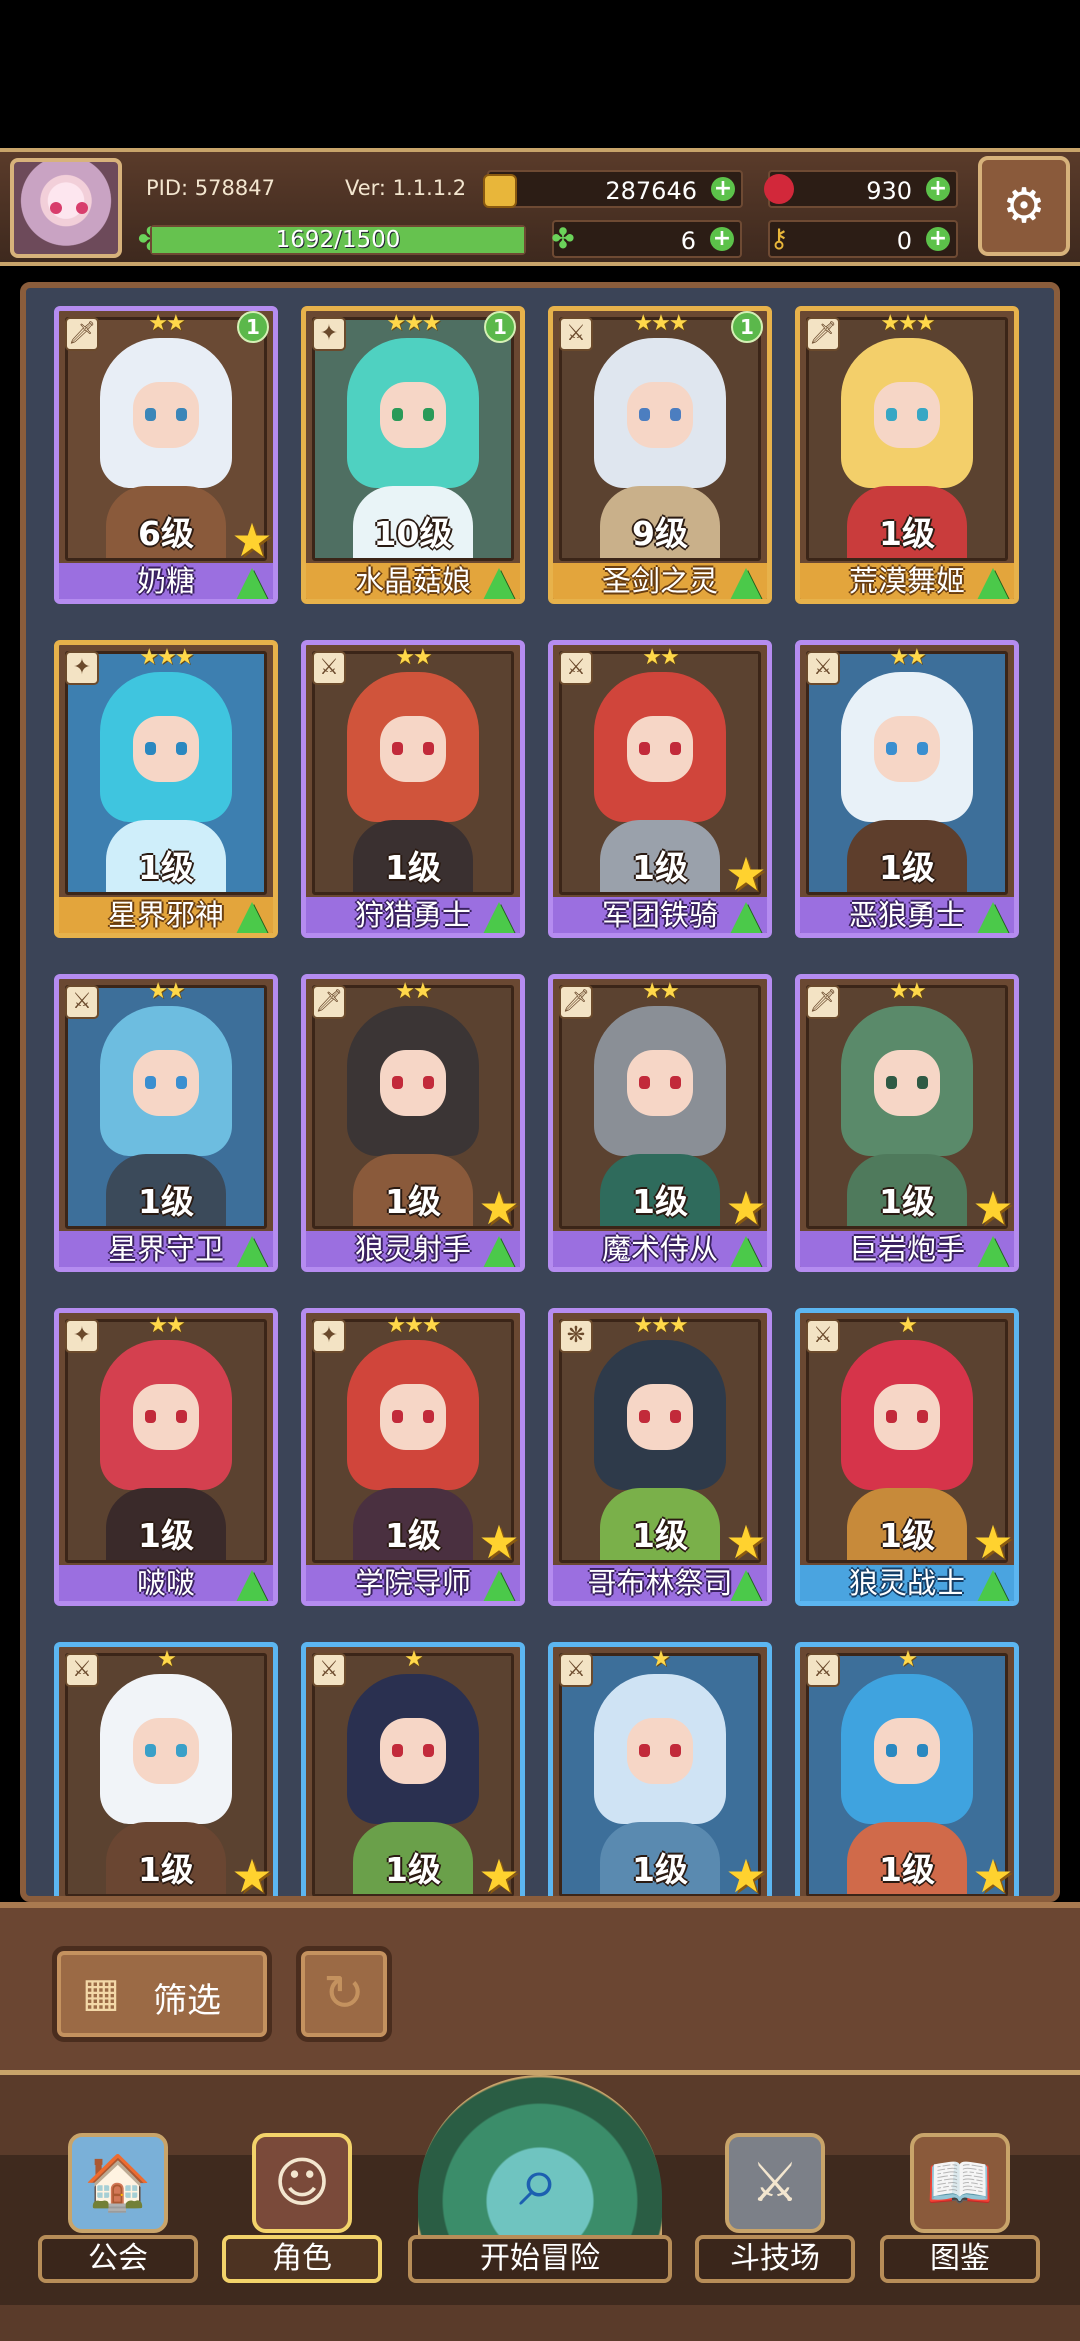 The width and height of the screenshot is (1080, 2341). Describe the element at coordinates (779, 189) in the screenshot. I see `red-gem-icon` at that location.